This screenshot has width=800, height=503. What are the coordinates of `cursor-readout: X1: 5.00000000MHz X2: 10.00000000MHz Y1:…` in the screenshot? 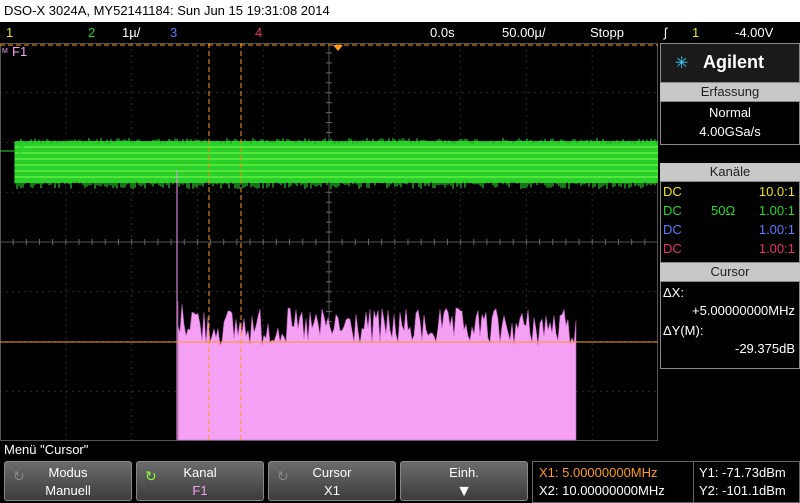 It's located at (666, 482).